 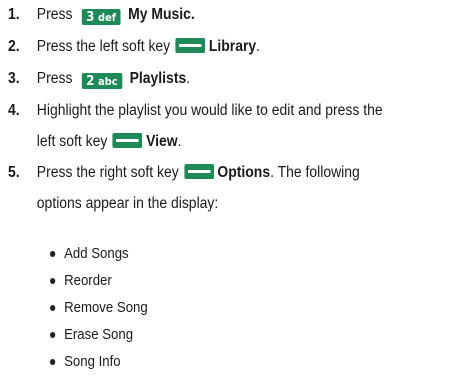 What do you see at coordinates (72, 141) in the screenshot?
I see `step-text: left soft key` at bounding box center [72, 141].